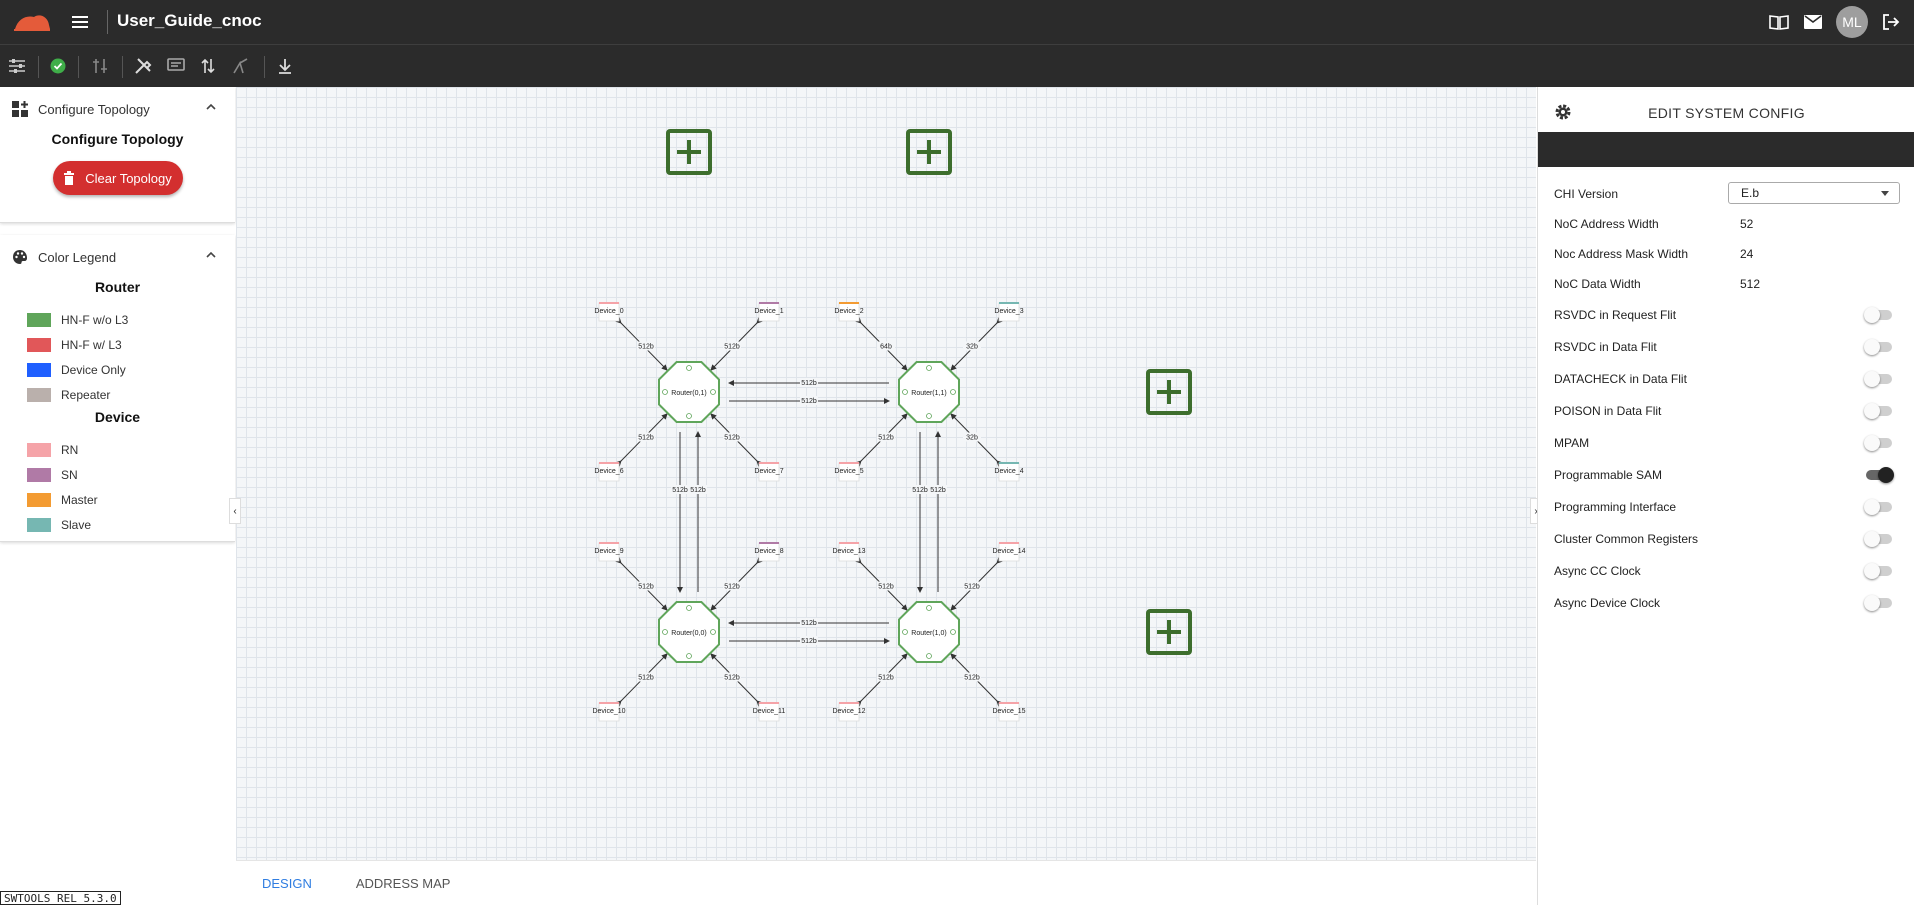 This screenshot has height=905, width=1914. I want to click on system-config-bar, so click(1726, 149).